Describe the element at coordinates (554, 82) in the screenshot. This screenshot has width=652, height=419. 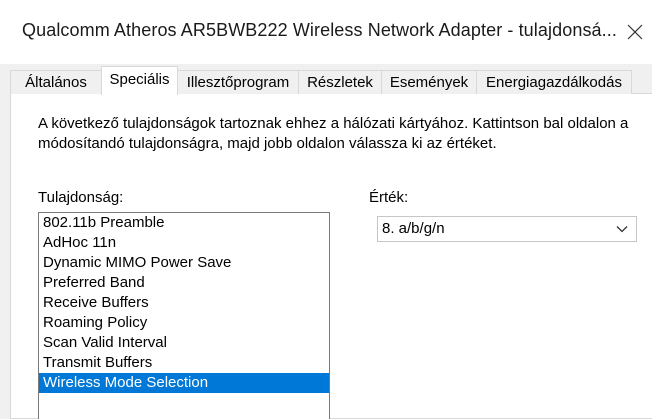
I see `tab-energiagazdalkodas: Energiagazdálkodás` at that location.